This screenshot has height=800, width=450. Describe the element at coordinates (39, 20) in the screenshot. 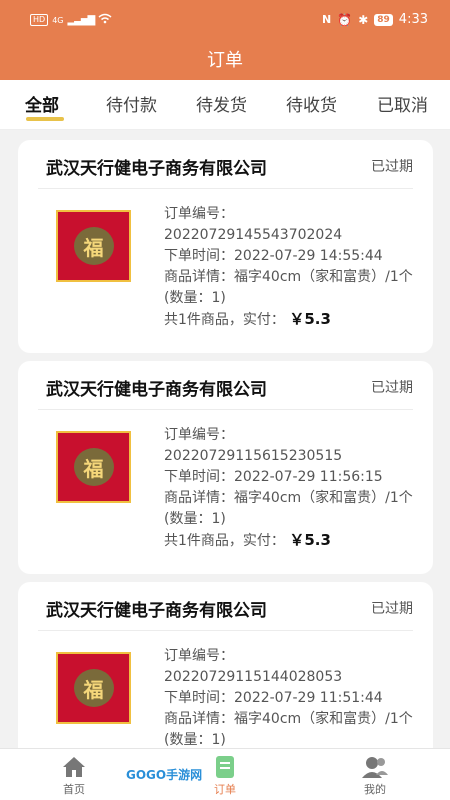

I see `hd-indicator: HD` at that location.